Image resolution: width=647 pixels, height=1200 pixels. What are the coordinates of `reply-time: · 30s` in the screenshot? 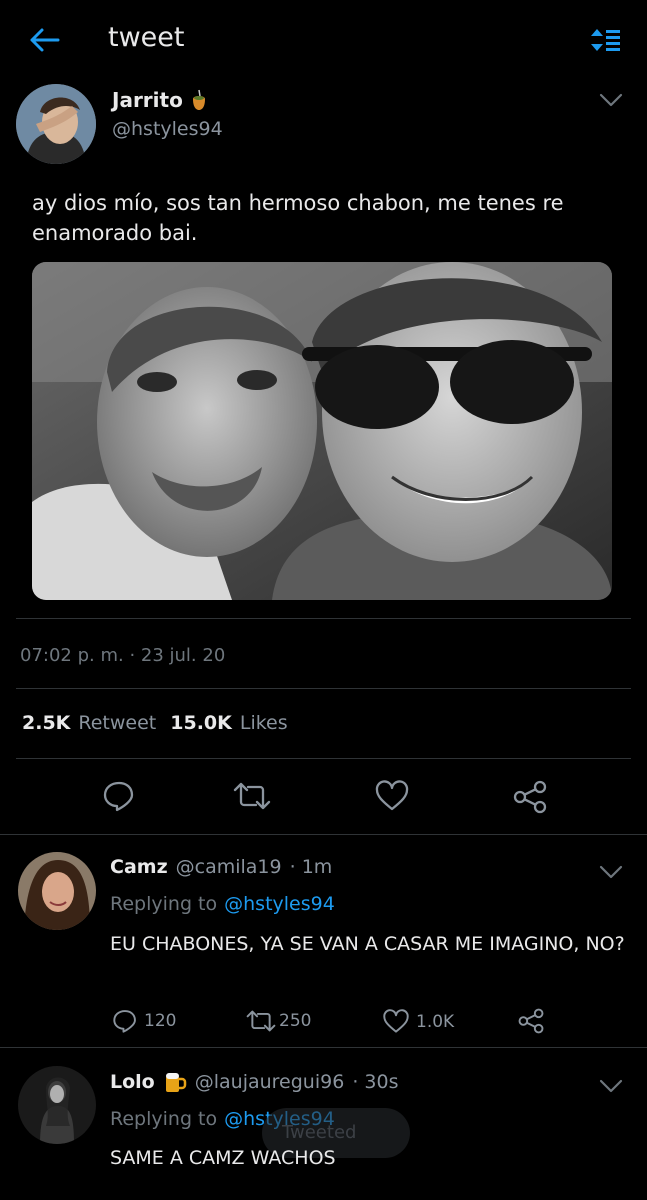 It's located at (375, 1082).